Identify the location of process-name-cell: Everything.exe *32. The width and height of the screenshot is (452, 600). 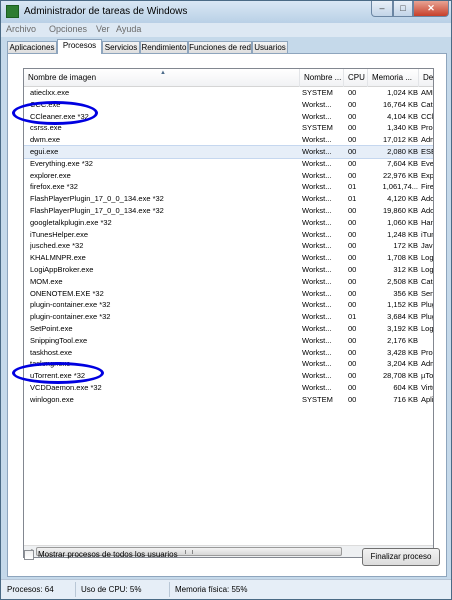
(61, 163).